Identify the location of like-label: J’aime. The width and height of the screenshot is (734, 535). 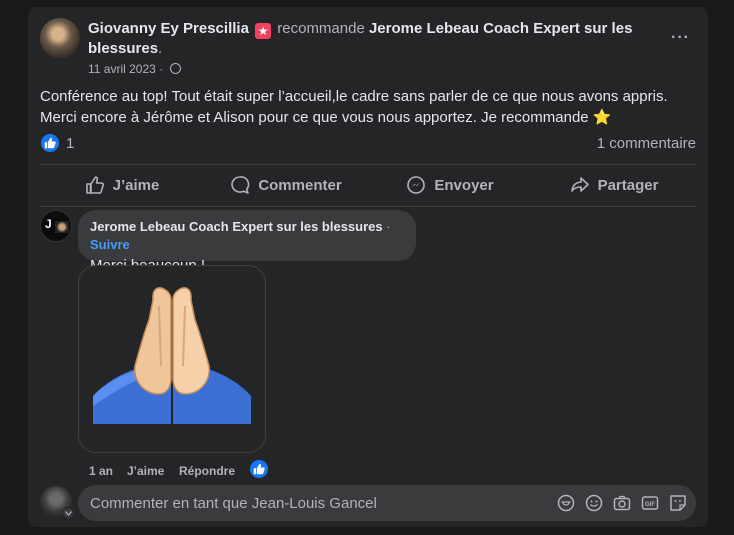
(136, 185).